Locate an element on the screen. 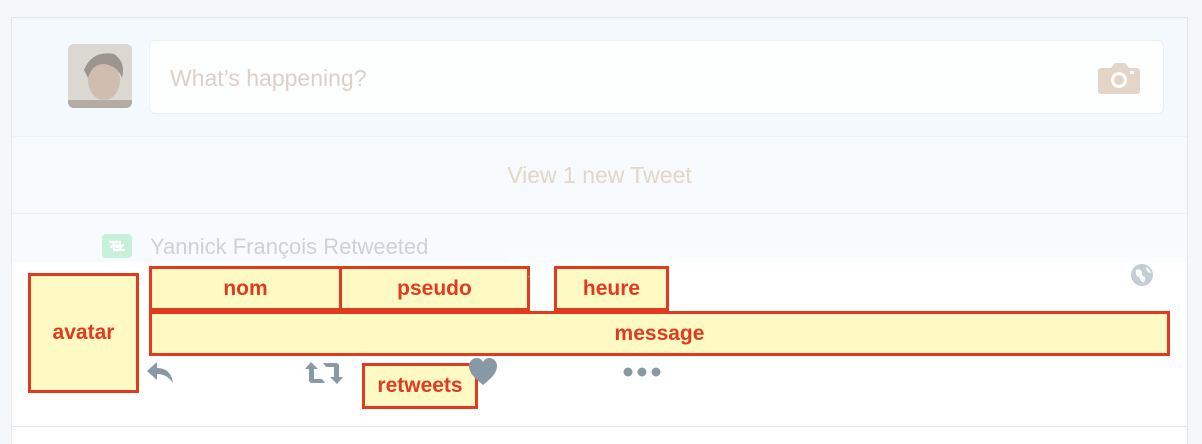 The height and width of the screenshot is (444, 1202). user-avatar is located at coordinates (100, 76).